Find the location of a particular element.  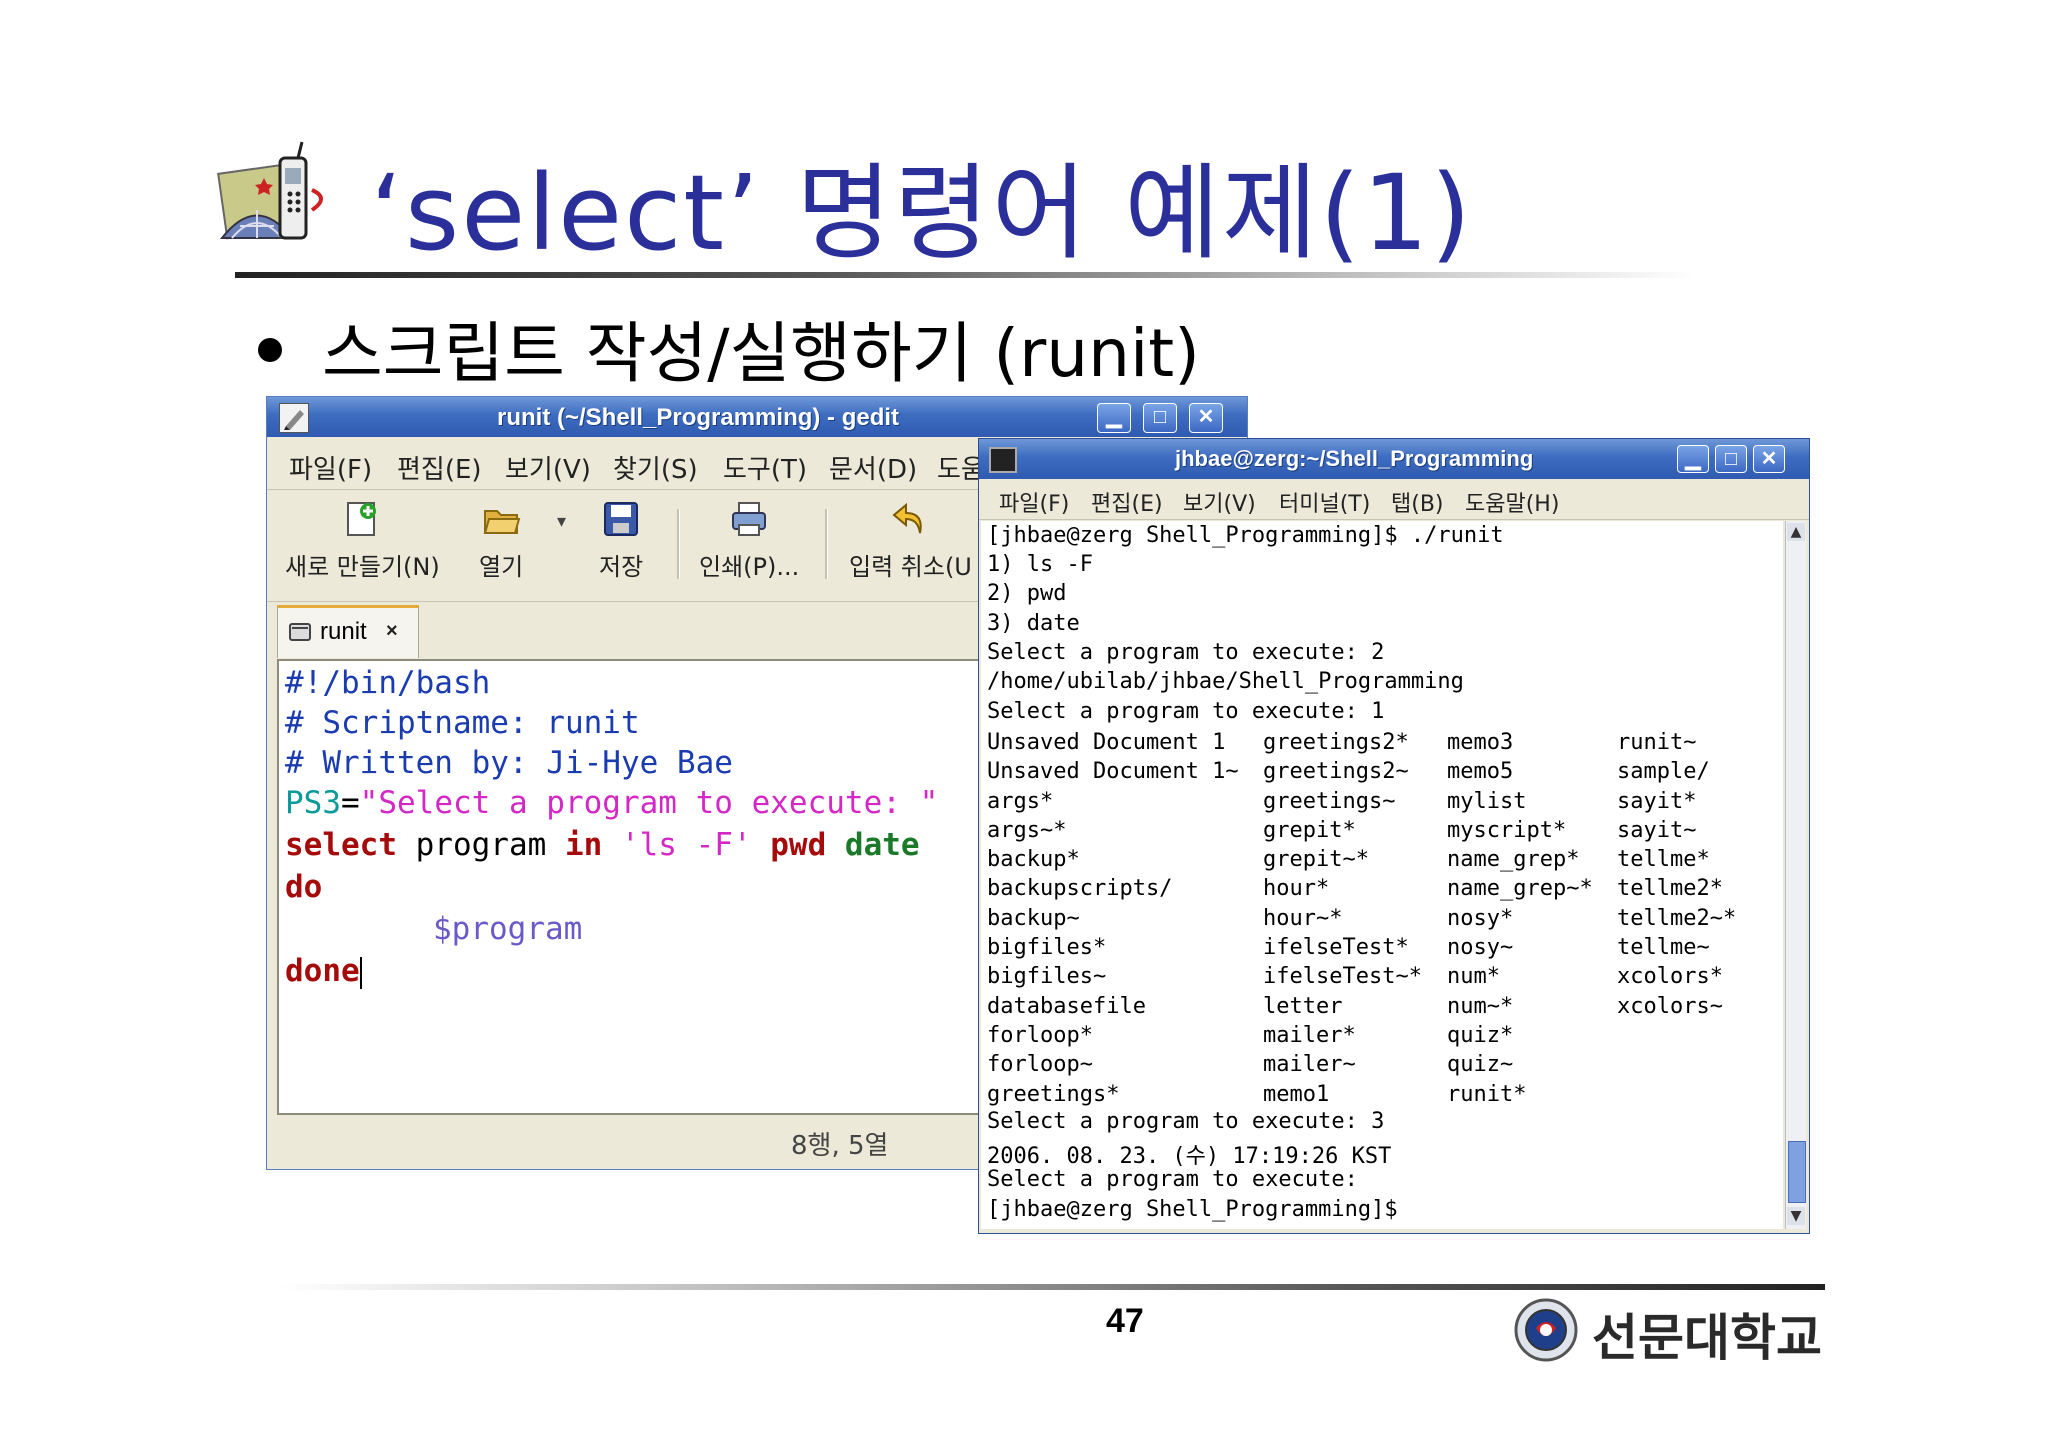

ls-entry: greetings* is located at coordinates (1053, 1094).